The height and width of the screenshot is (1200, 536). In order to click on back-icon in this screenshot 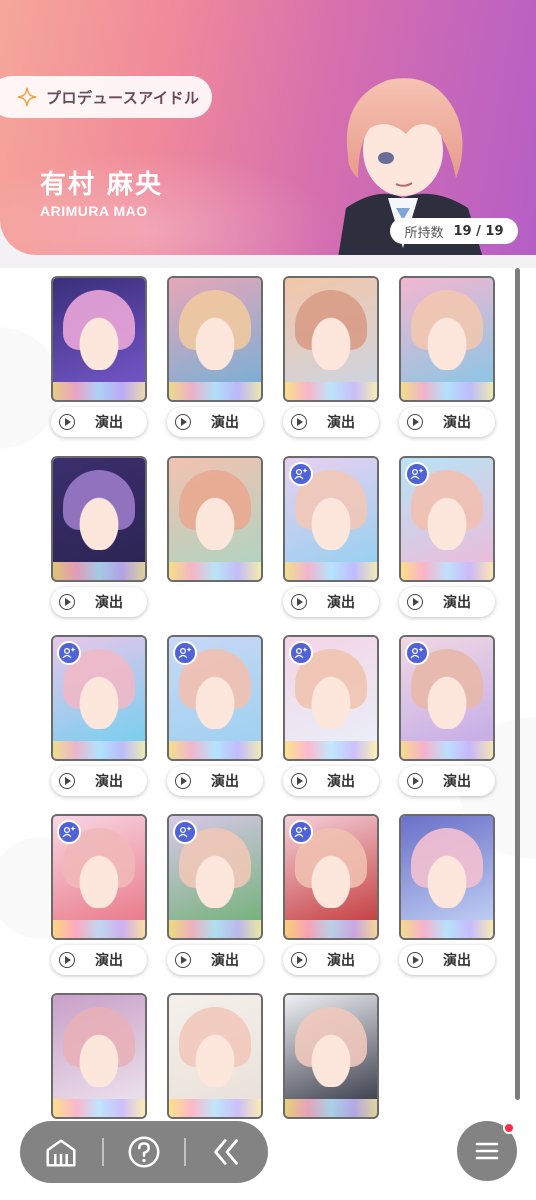, I will do `click(225, 1152)`.